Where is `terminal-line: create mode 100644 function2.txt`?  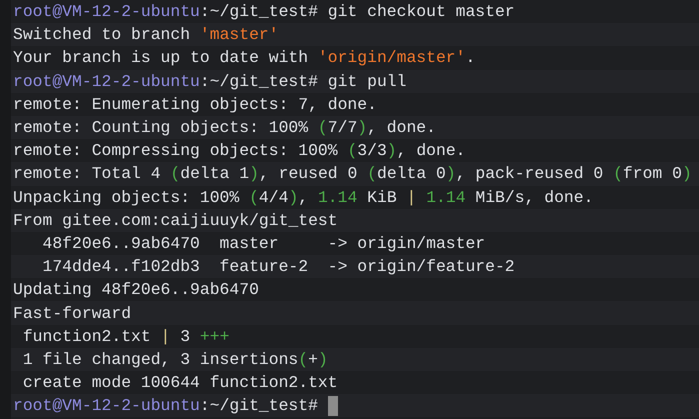
terminal-line: create mode 100644 function2.txt is located at coordinates (180, 383).